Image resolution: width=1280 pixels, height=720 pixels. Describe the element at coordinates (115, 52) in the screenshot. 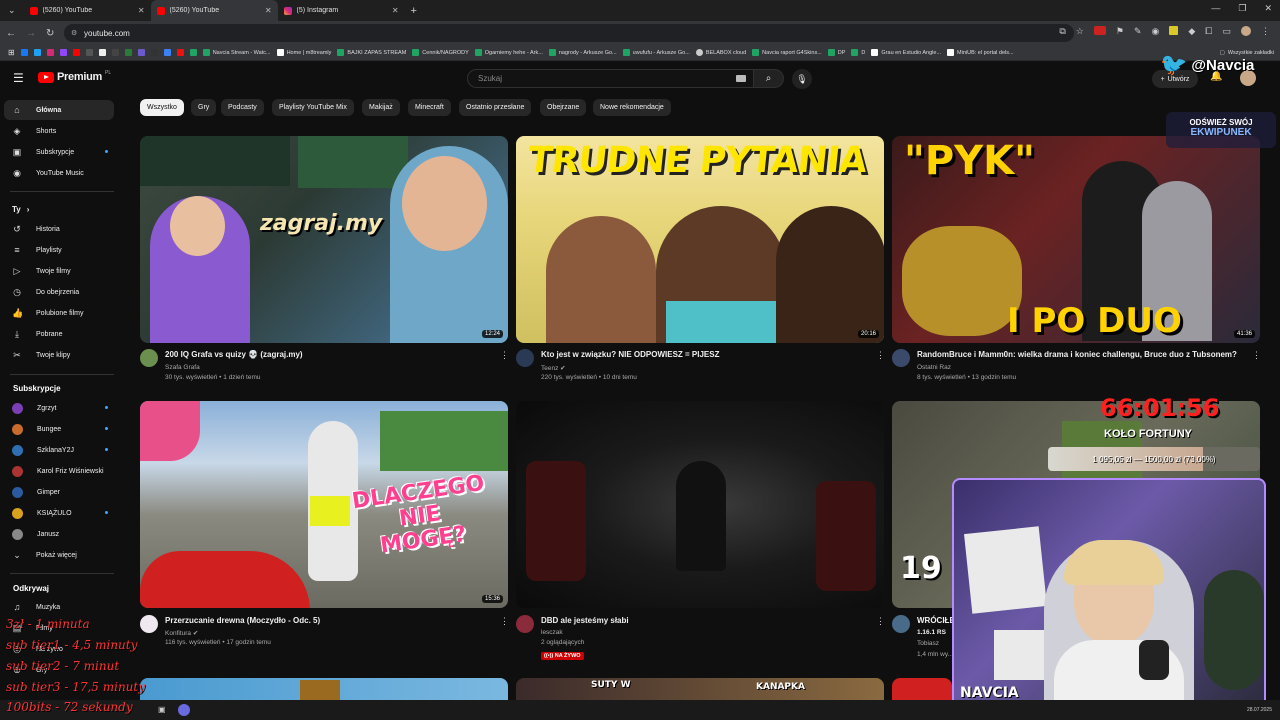

I see `tiktok-icon` at that location.